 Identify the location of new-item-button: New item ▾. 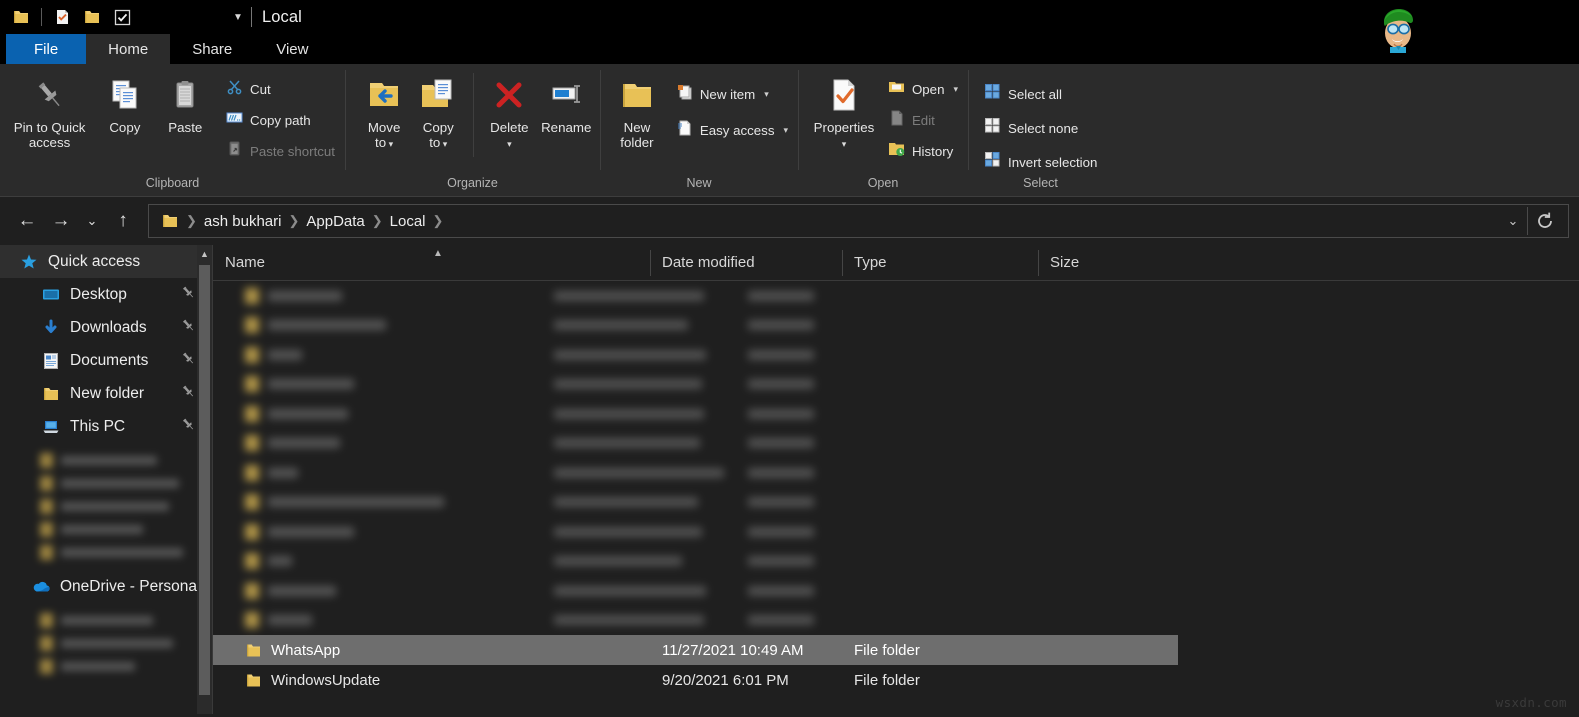
(733, 94).